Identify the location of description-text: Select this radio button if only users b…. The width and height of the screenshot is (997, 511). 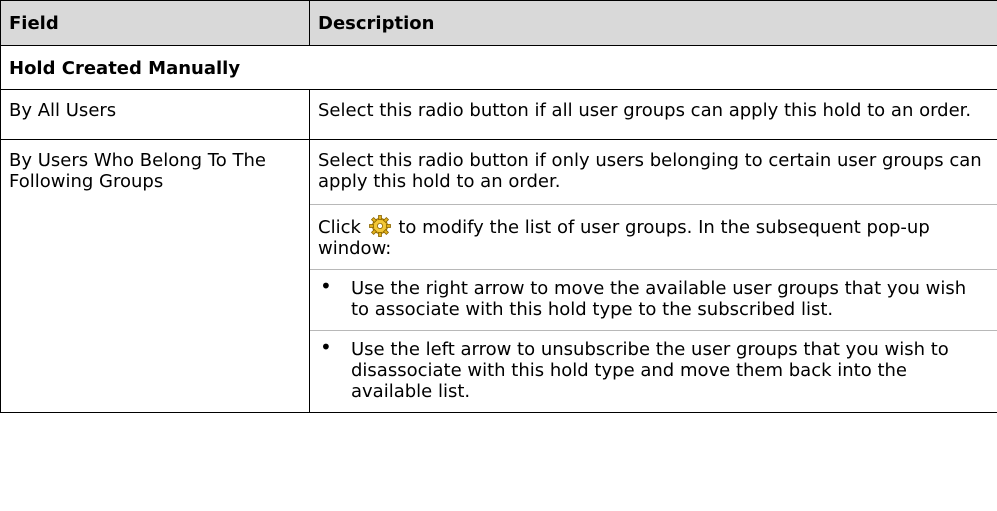
(650, 171).